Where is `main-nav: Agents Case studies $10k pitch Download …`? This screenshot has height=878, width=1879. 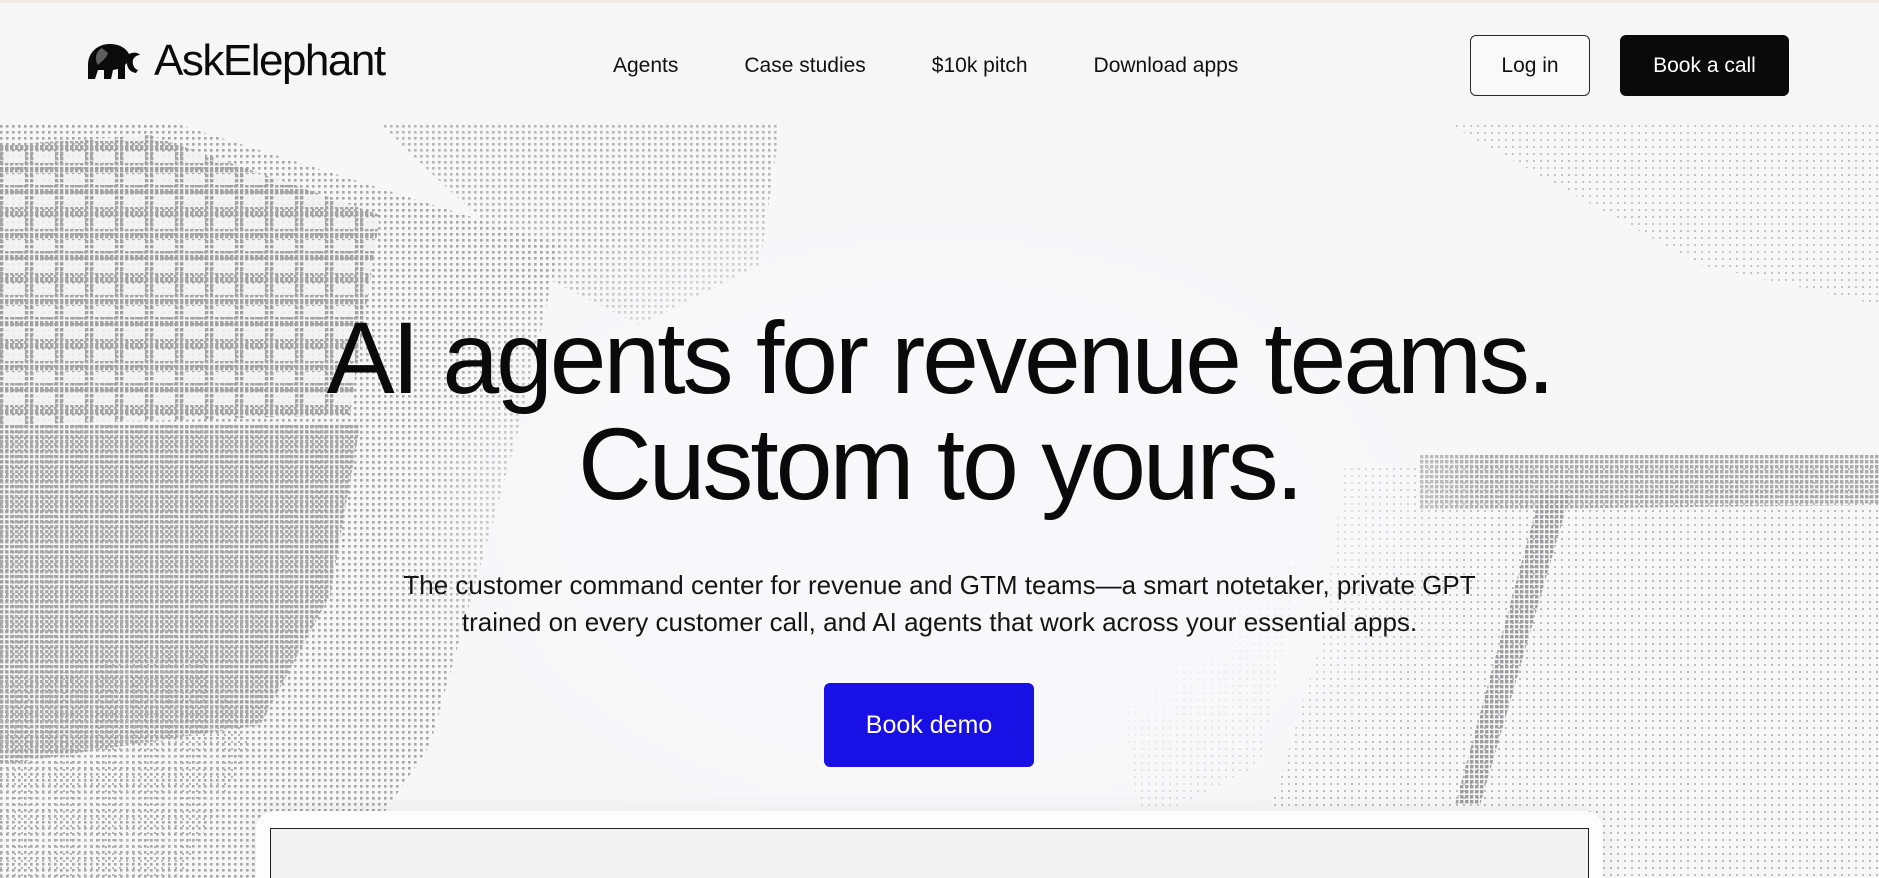
main-nav: Agents Case studies $10k pitch Download … is located at coordinates (925, 65).